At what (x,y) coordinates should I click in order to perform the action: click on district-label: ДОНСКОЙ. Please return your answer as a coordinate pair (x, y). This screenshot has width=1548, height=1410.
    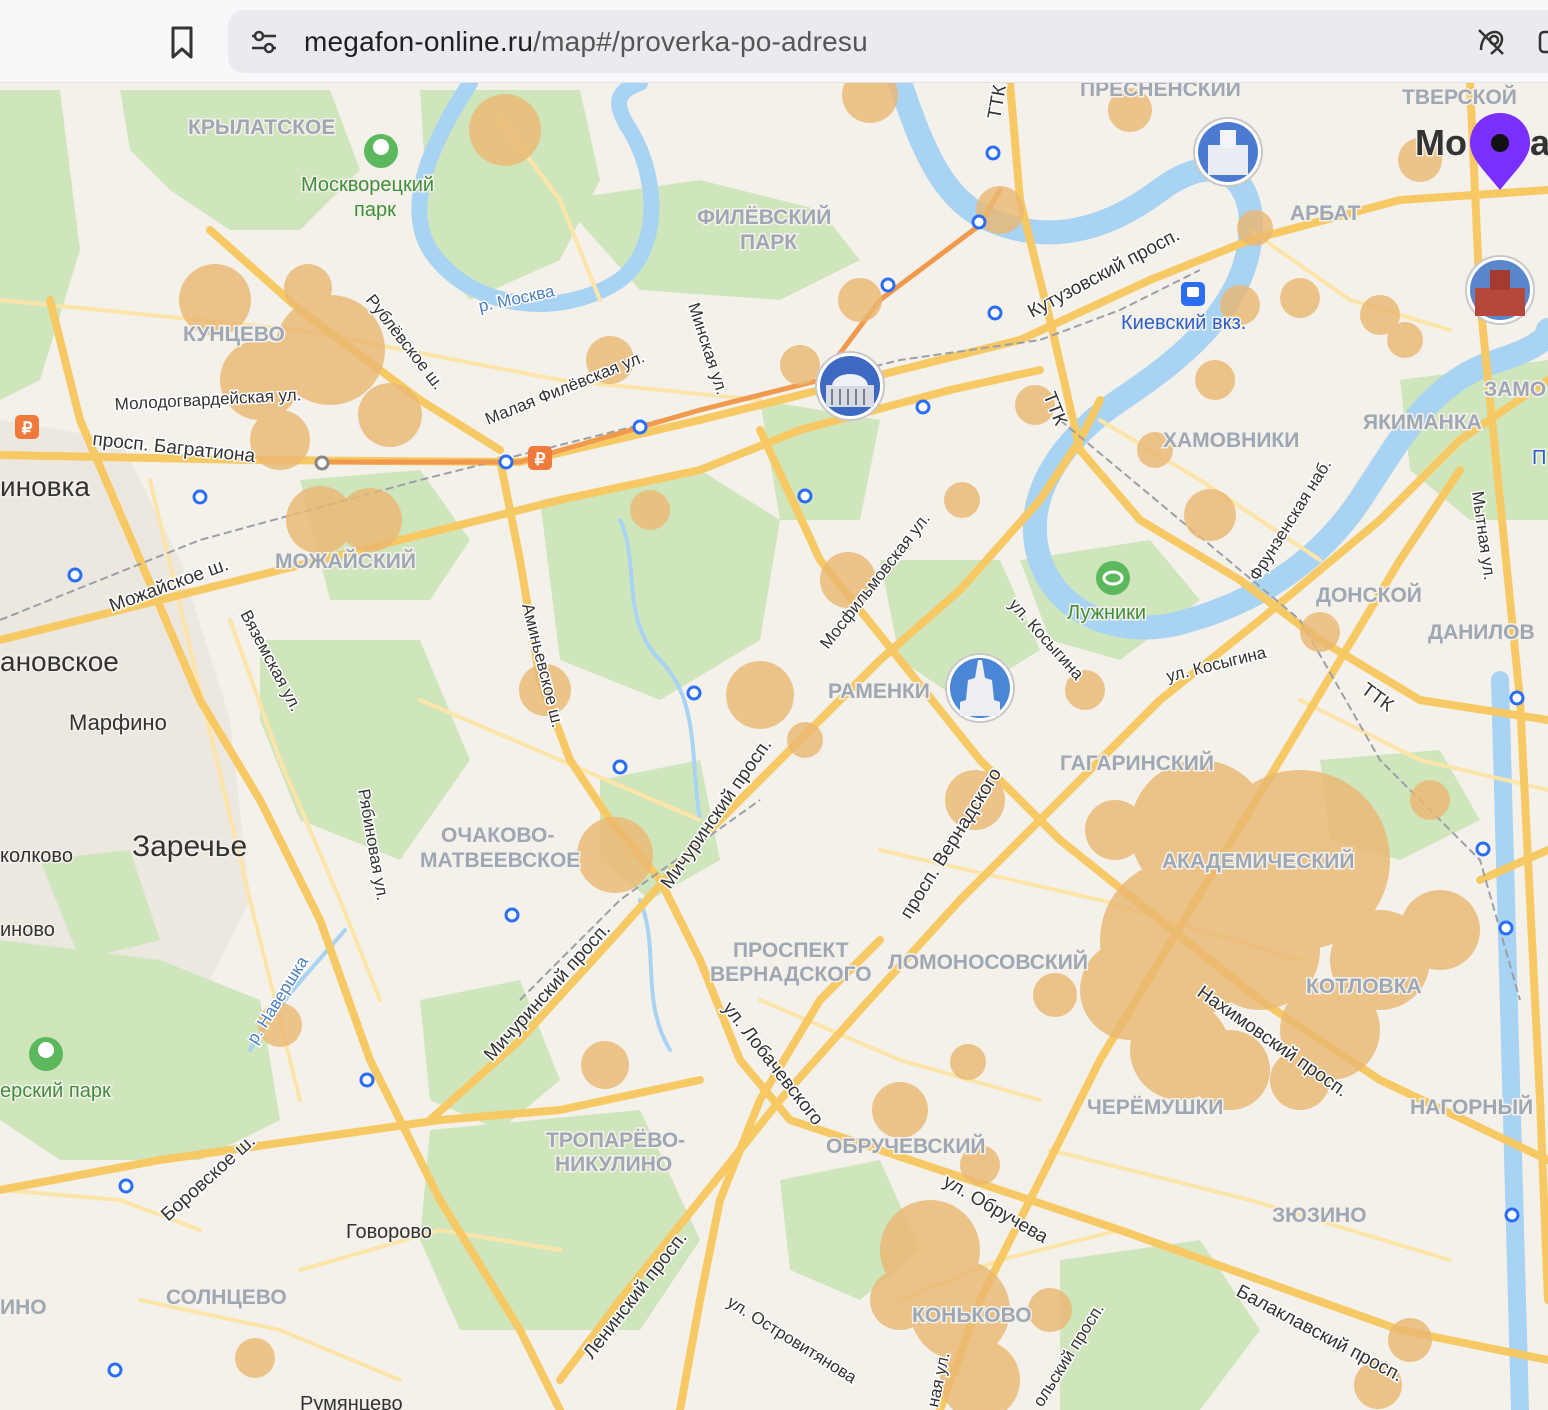
    Looking at the image, I should click on (1369, 595).